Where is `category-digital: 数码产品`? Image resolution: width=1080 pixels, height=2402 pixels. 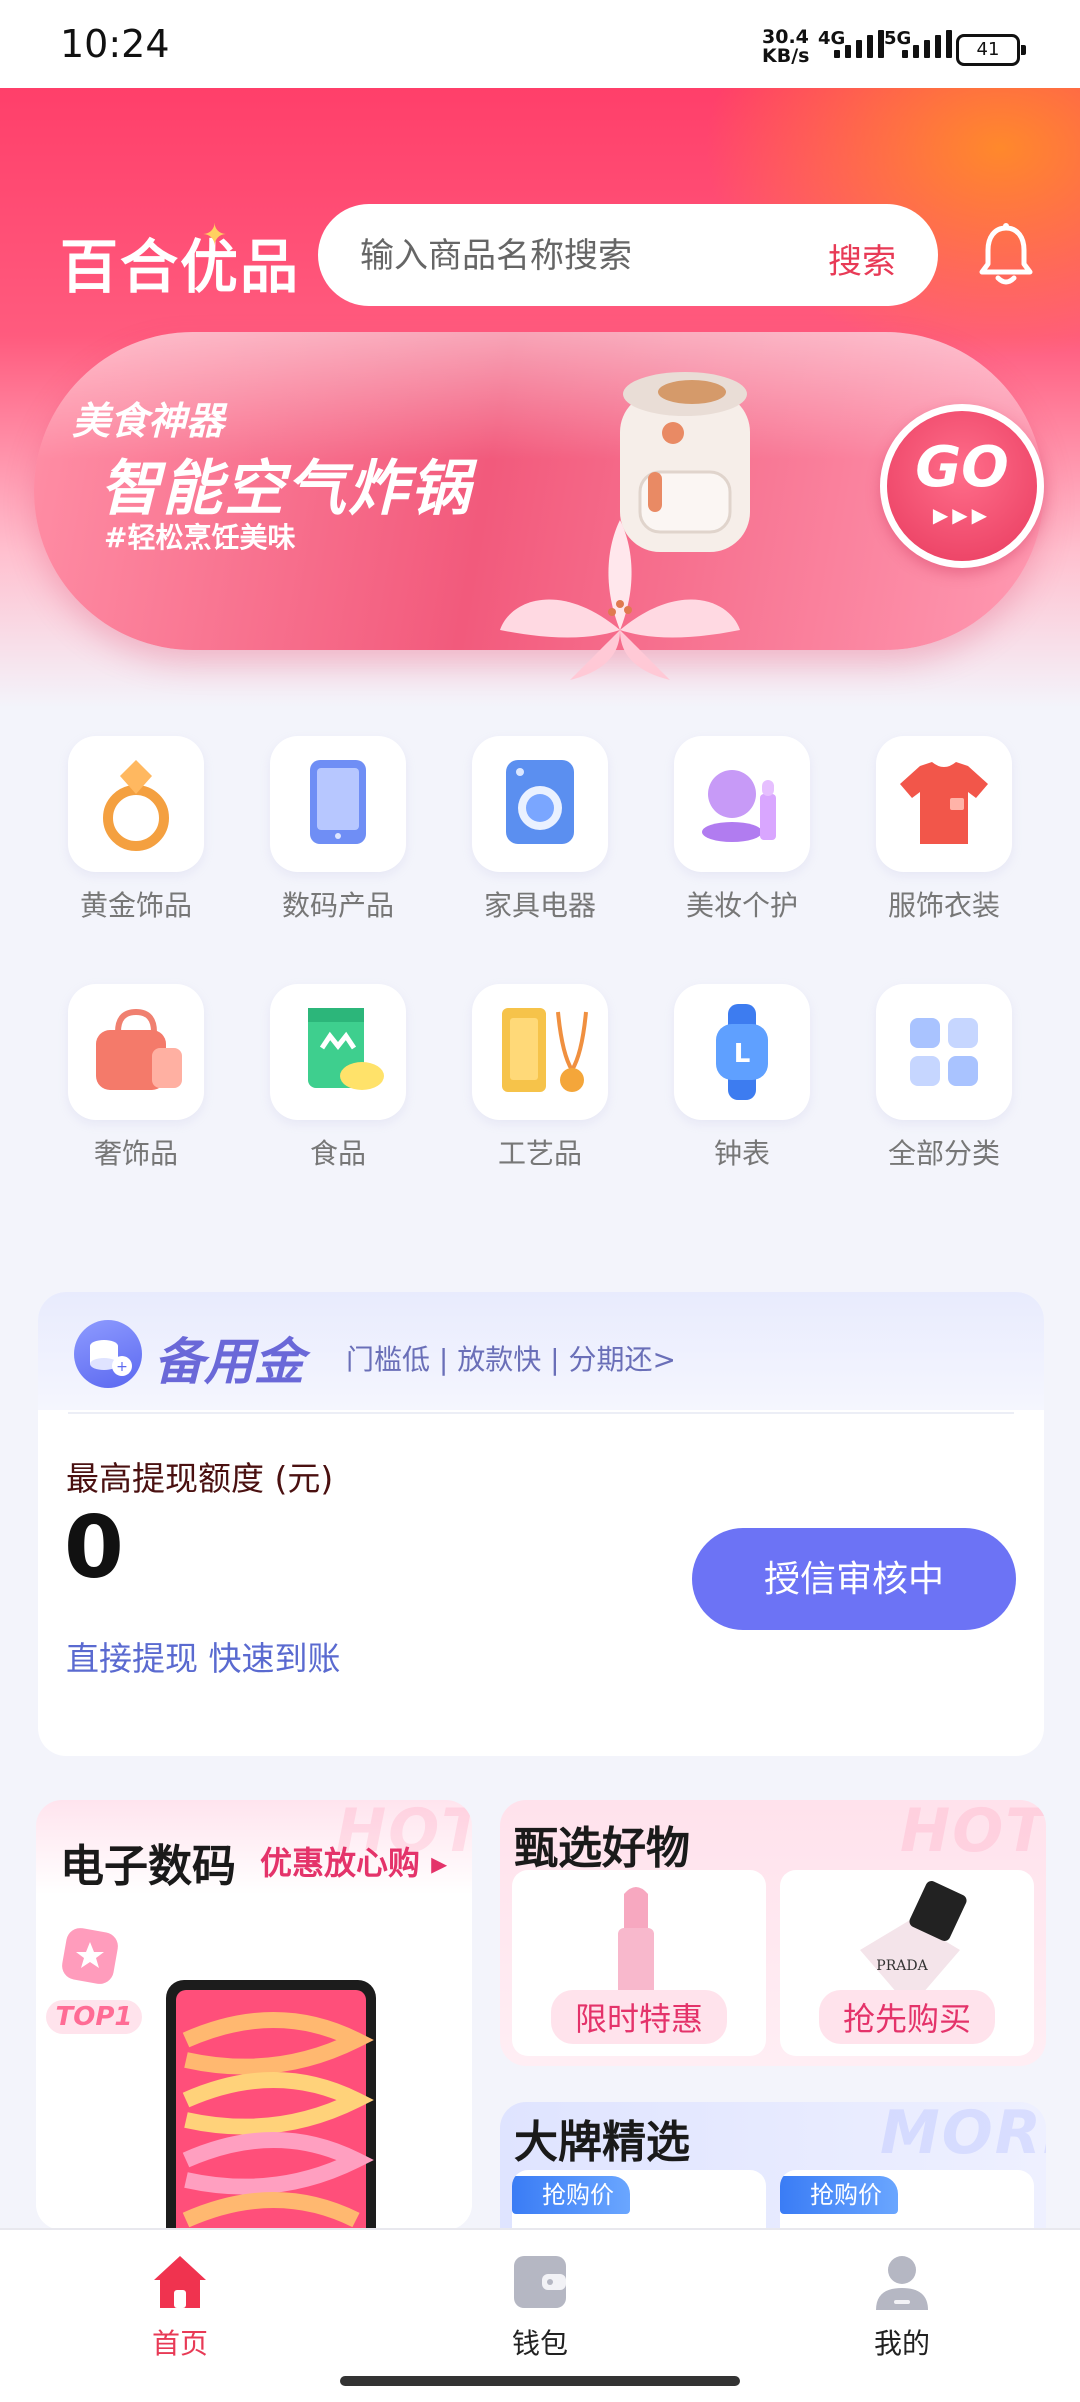
category-digital: 数码产品 is located at coordinates (338, 830).